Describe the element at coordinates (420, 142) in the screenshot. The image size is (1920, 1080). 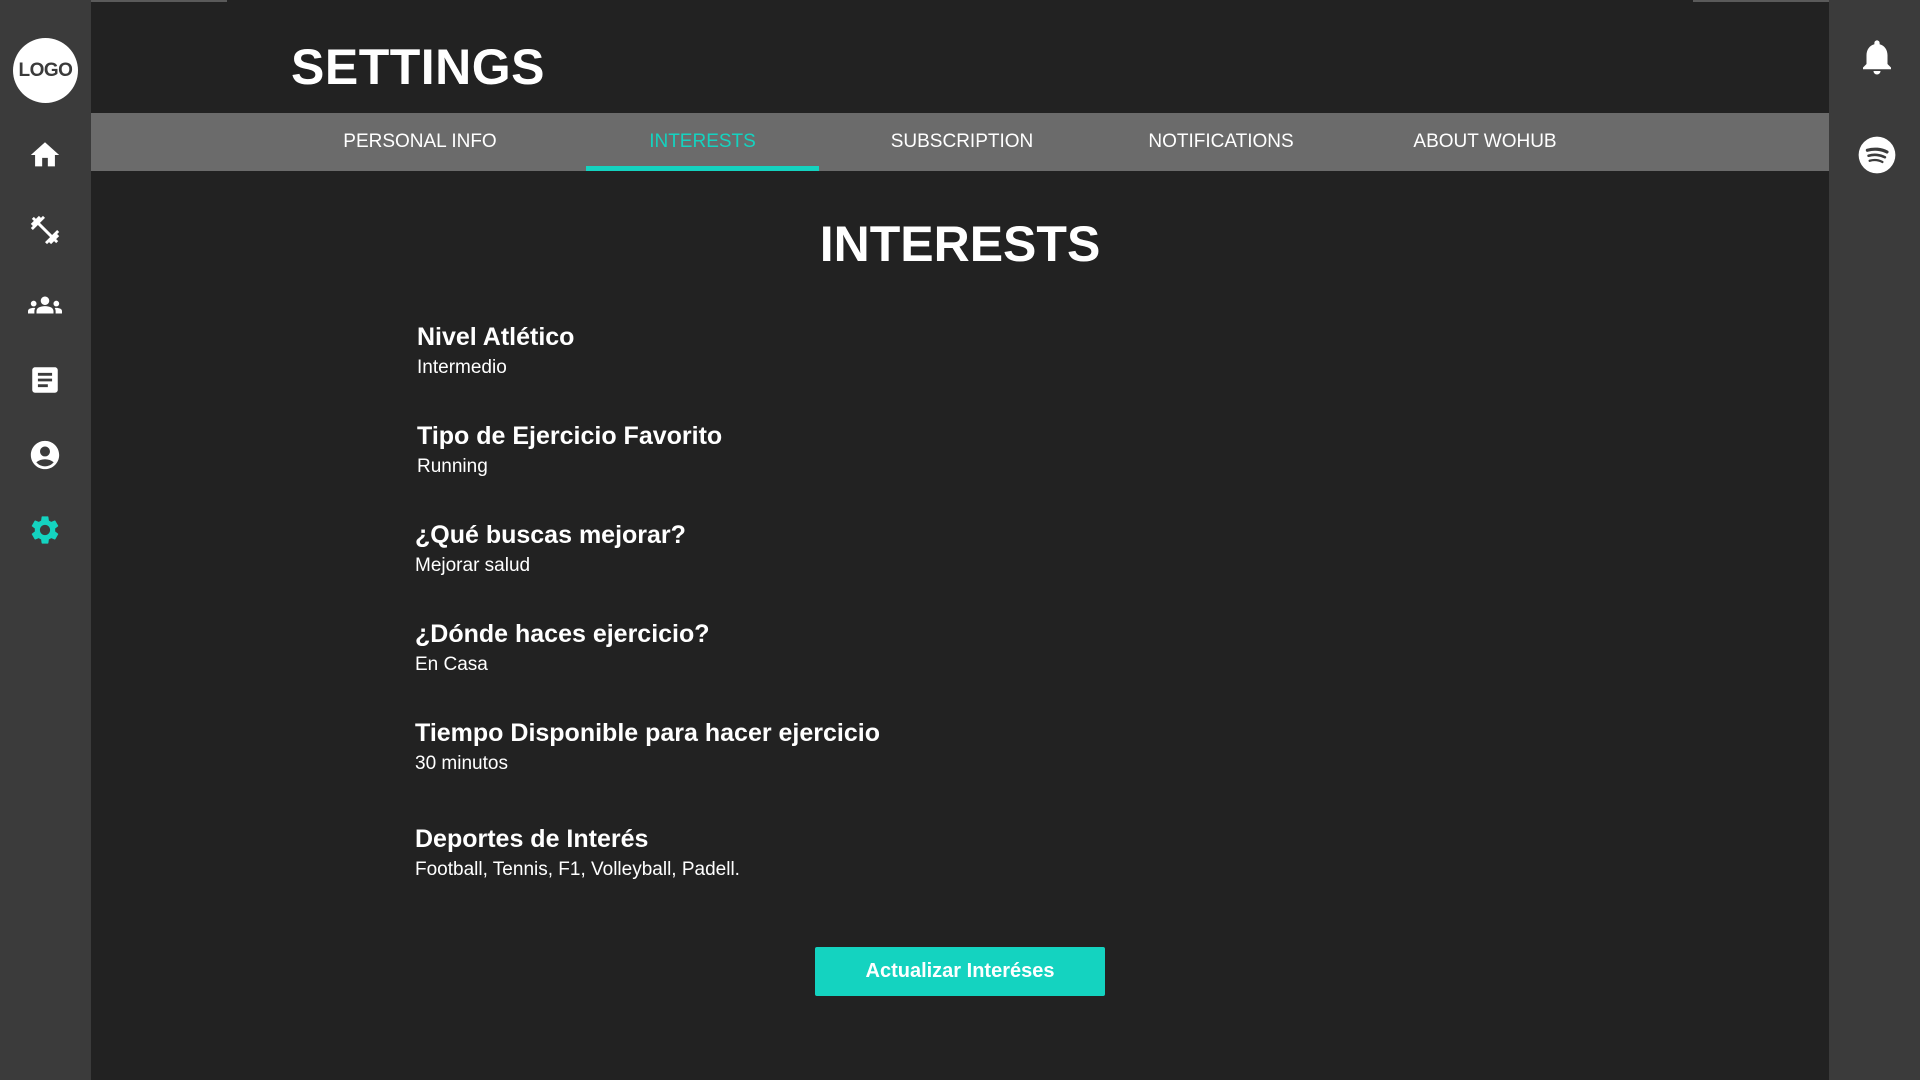
I see `tab-personal-info: PERSONAL INFO` at that location.